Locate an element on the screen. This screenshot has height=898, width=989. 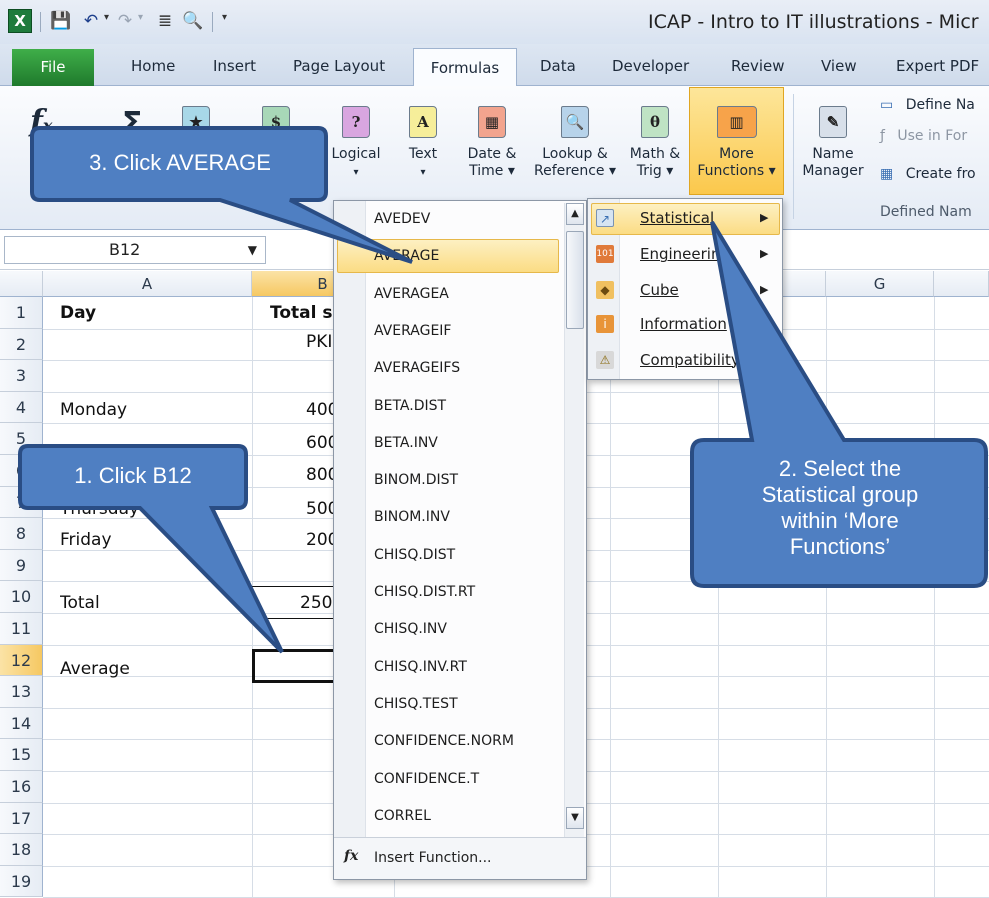
function-item-chisq-test: CHISQ.TEST is located at coordinates (416, 704).